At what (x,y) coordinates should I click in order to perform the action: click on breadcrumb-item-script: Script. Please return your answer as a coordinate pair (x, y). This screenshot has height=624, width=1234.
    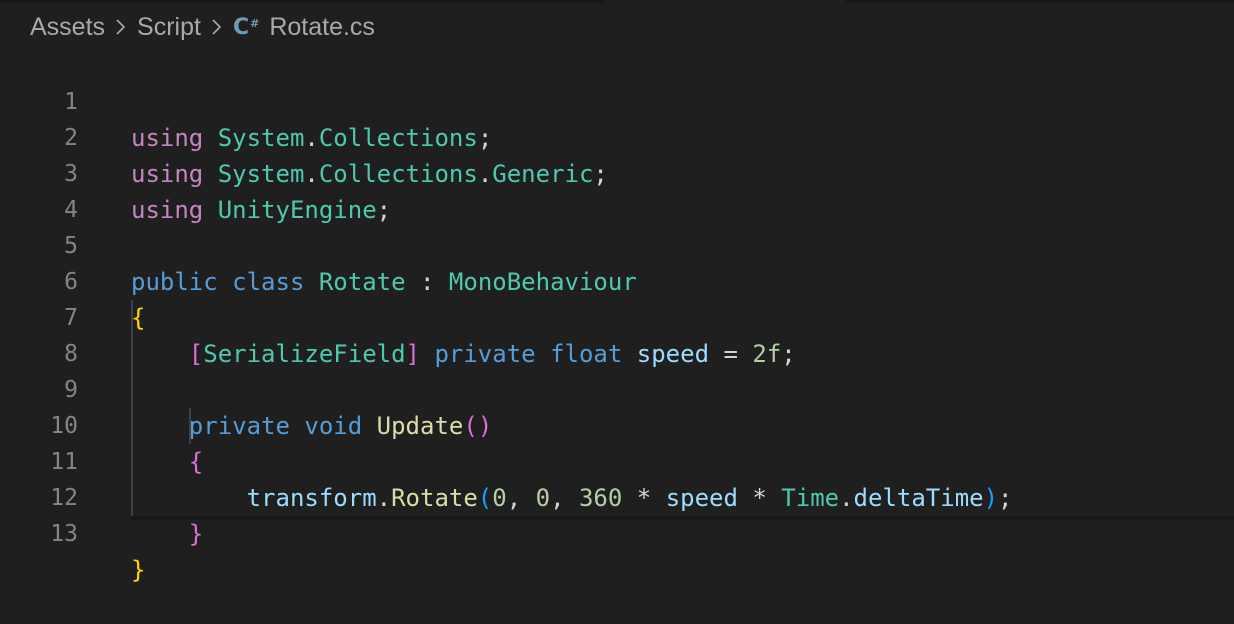
    Looking at the image, I should click on (169, 27).